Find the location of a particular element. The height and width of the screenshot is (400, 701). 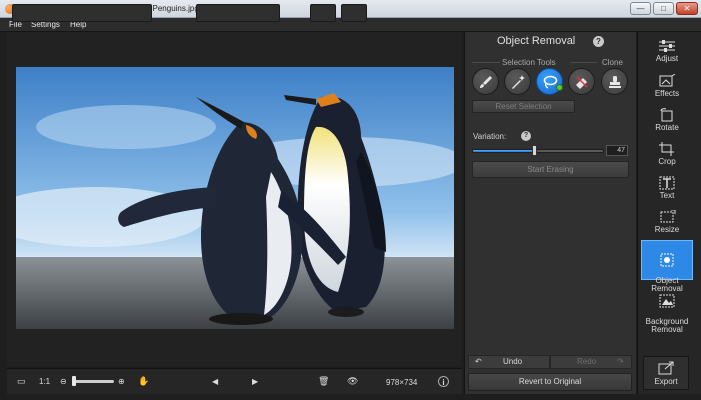

zoom-group is located at coordinates (82, 13).